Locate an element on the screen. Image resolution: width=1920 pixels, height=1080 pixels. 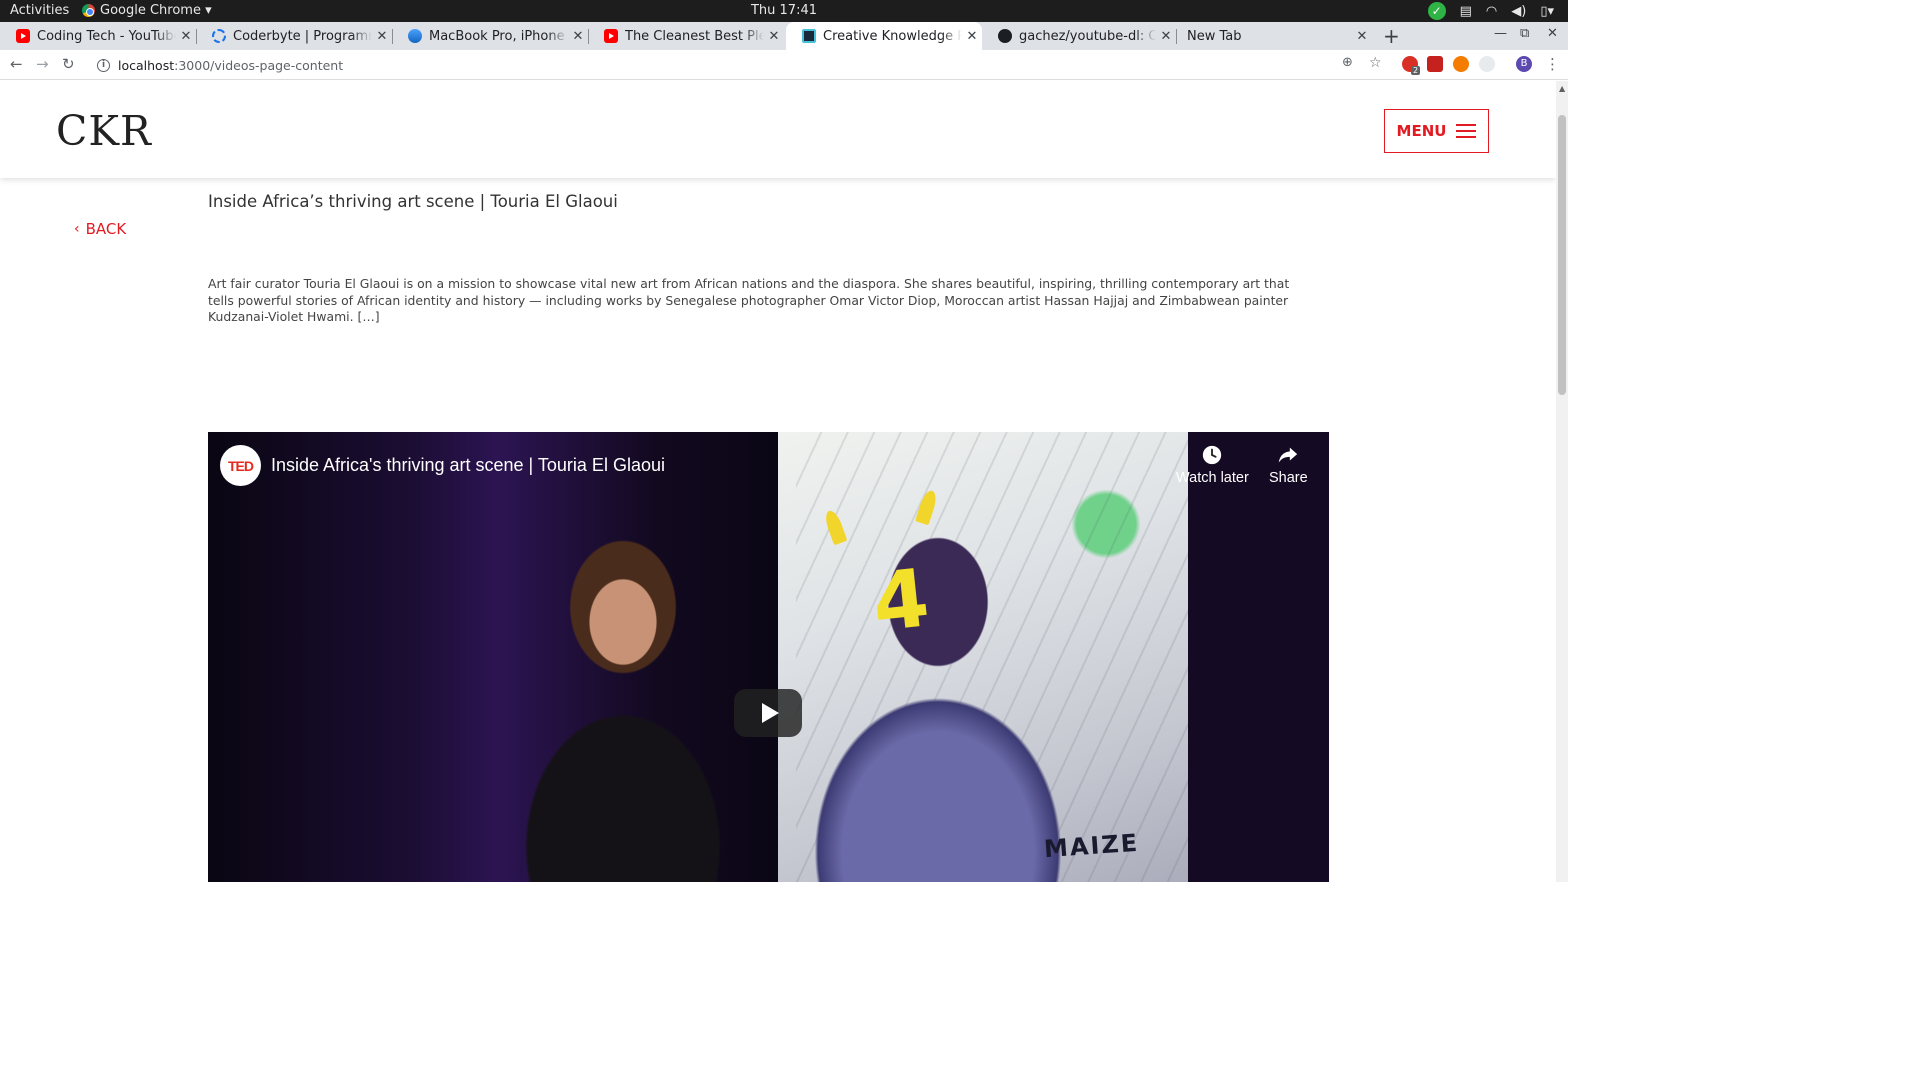
system-tray: ✓ ▤ ◠ ◀︎) ▯▾ is located at coordinates (1490, 11).